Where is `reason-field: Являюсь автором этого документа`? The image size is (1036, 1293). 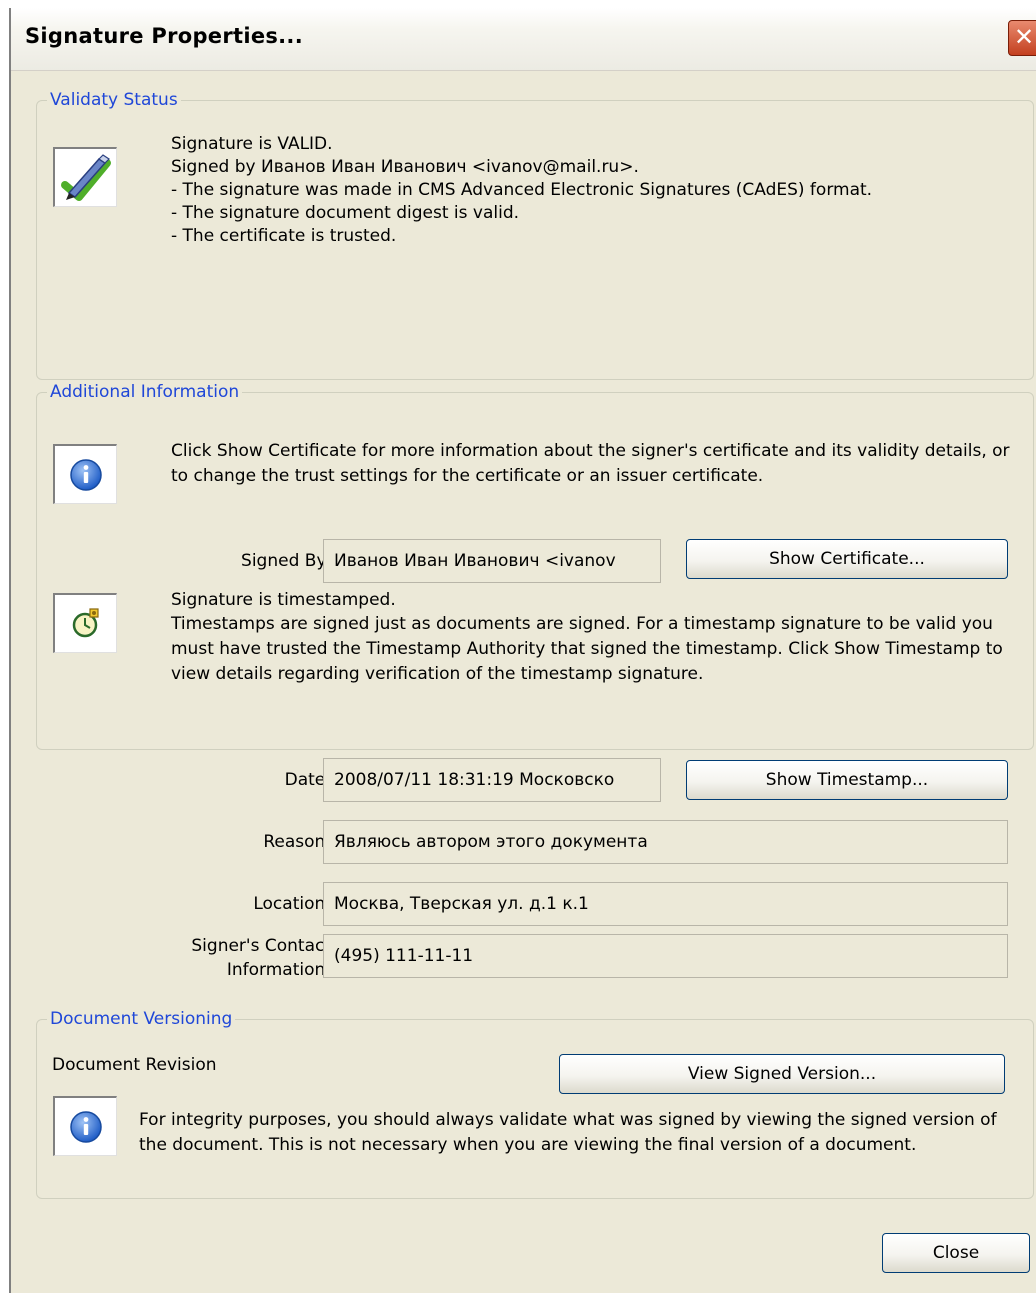 reason-field: Являюсь автором этого документа is located at coordinates (665, 842).